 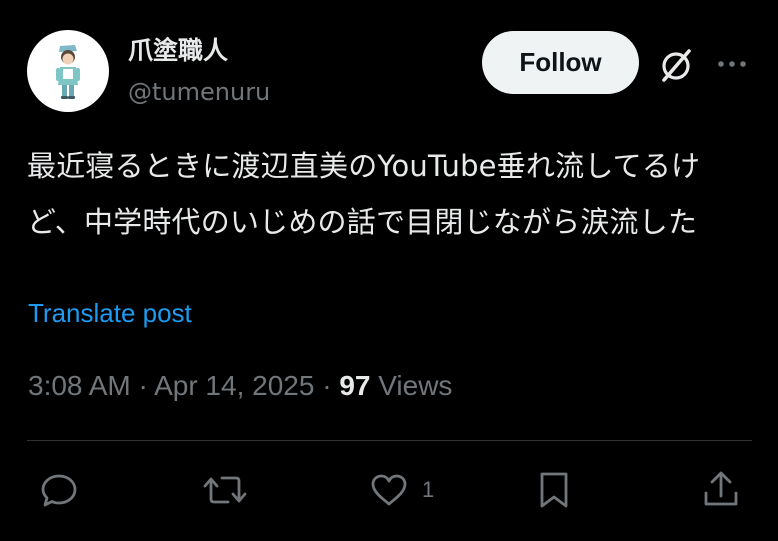 I want to click on share-upload-icon, so click(x=721, y=488).